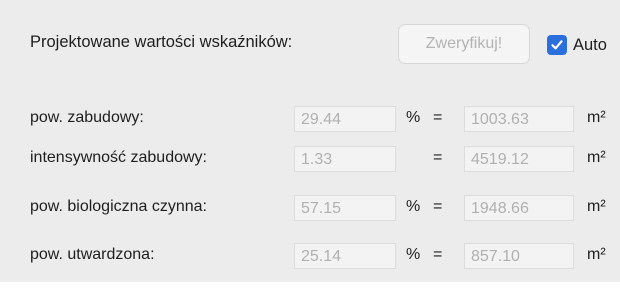  I want to click on paved-area-value-field: 857.10, so click(519, 256).